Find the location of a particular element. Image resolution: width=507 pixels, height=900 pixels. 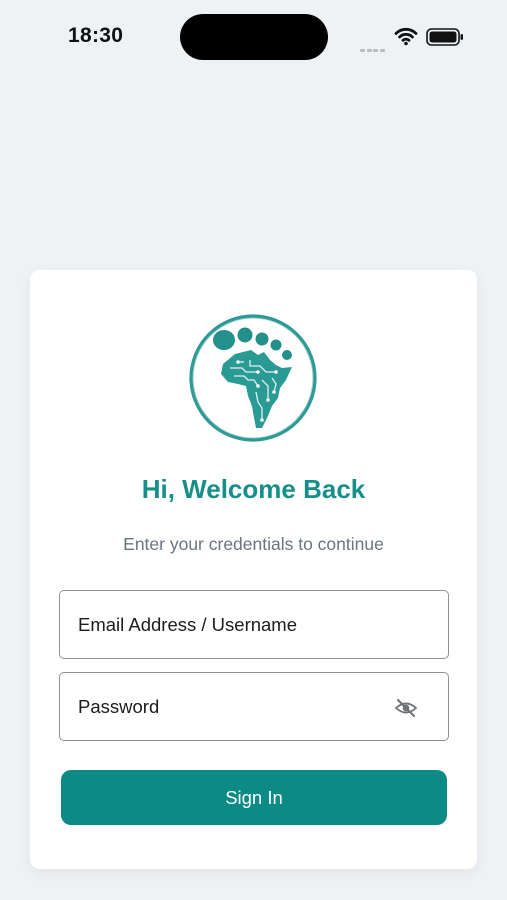

eye-off-icon is located at coordinates (406, 708).